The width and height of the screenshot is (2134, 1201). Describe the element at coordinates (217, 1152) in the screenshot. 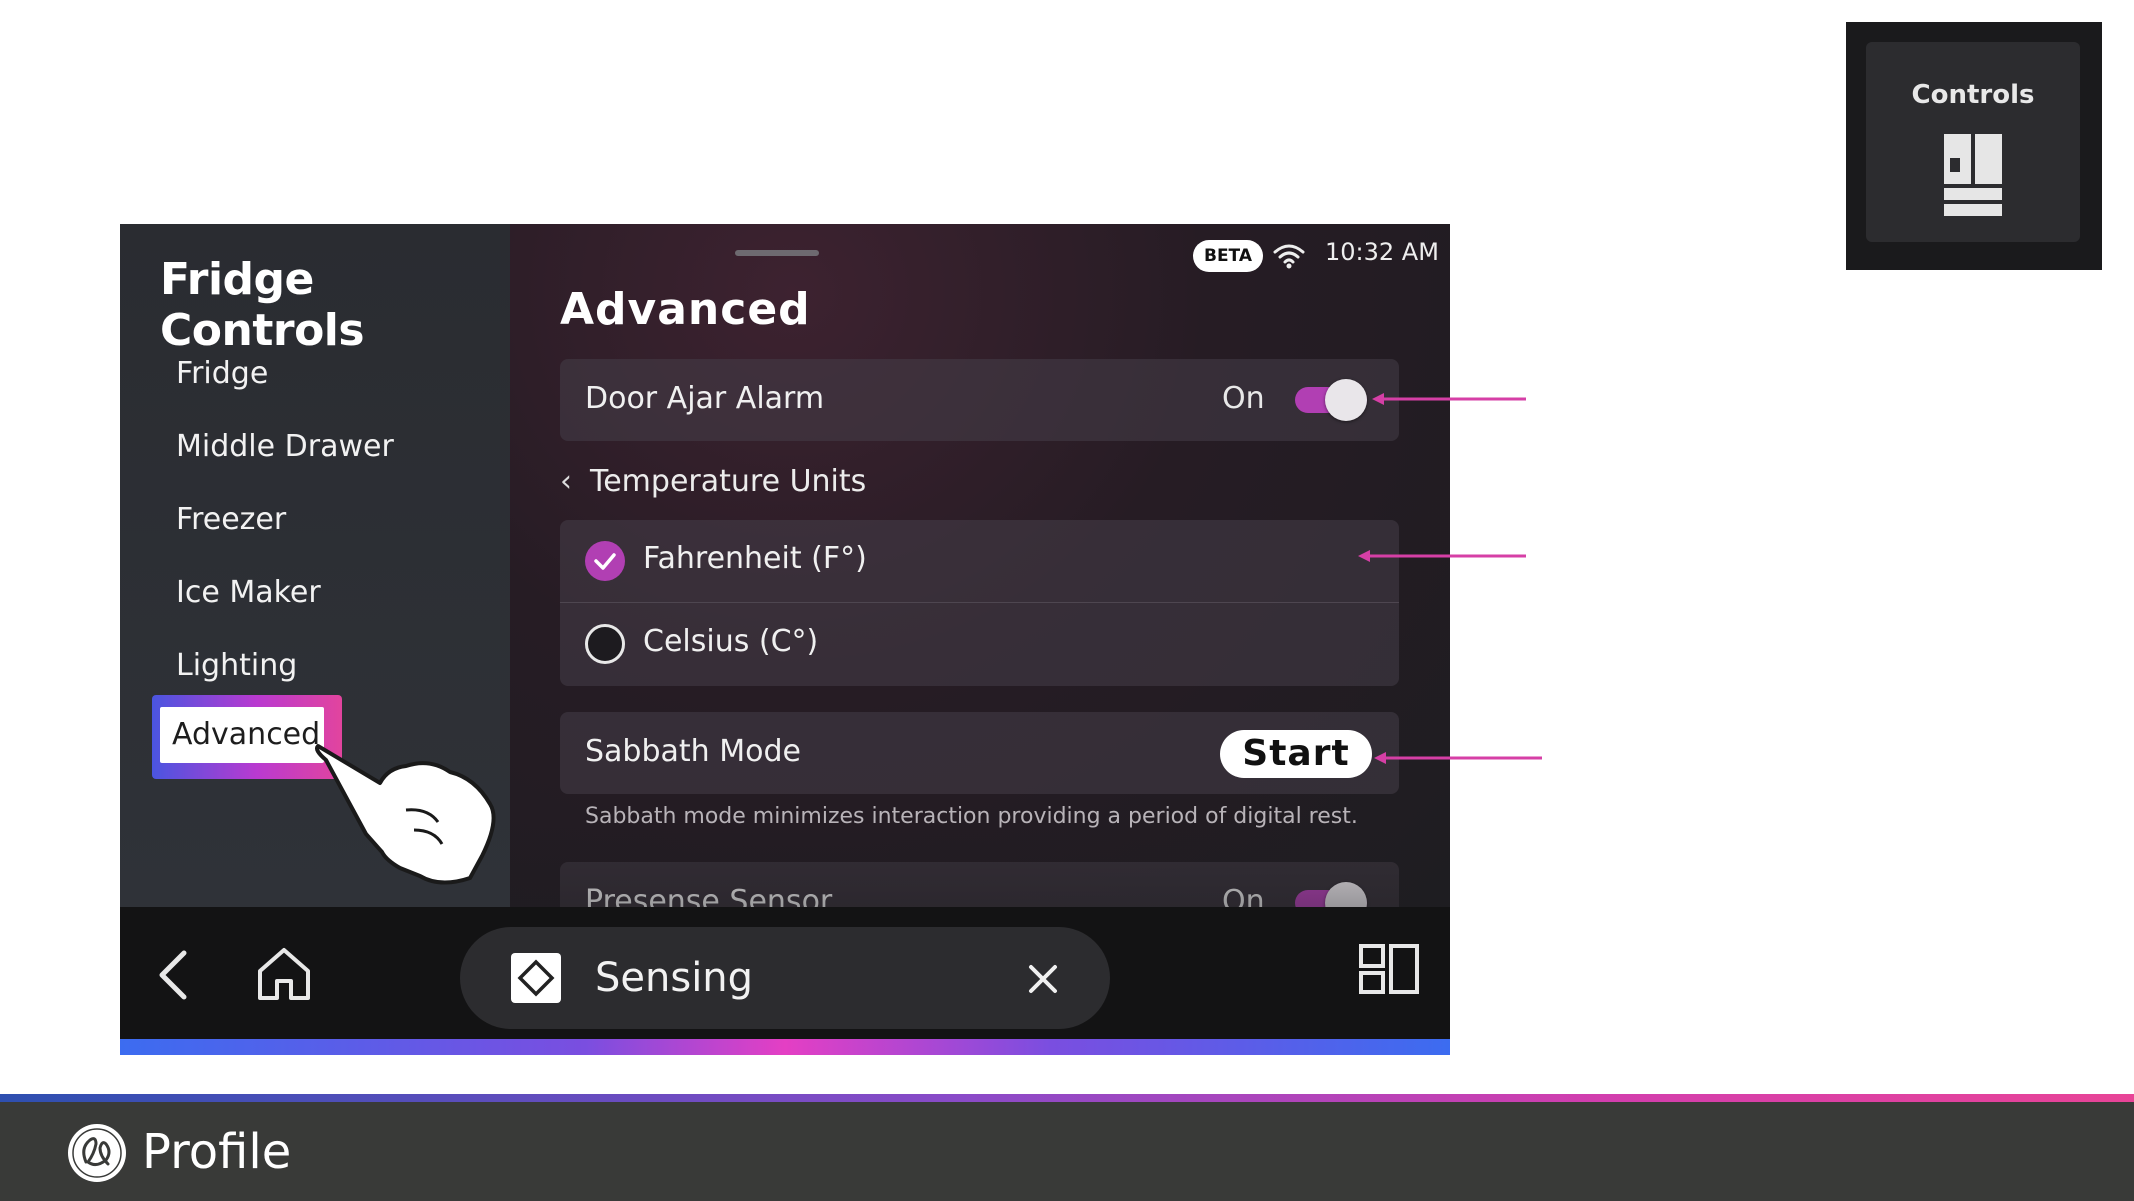

I see `brand-name: Profile` at that location.